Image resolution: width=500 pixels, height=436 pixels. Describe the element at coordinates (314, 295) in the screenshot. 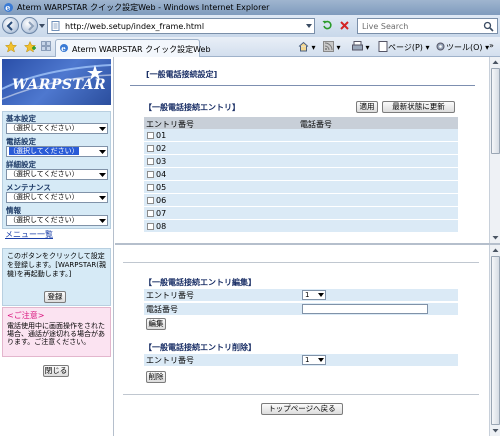

I see `edit-entry-select: 1` at that location.